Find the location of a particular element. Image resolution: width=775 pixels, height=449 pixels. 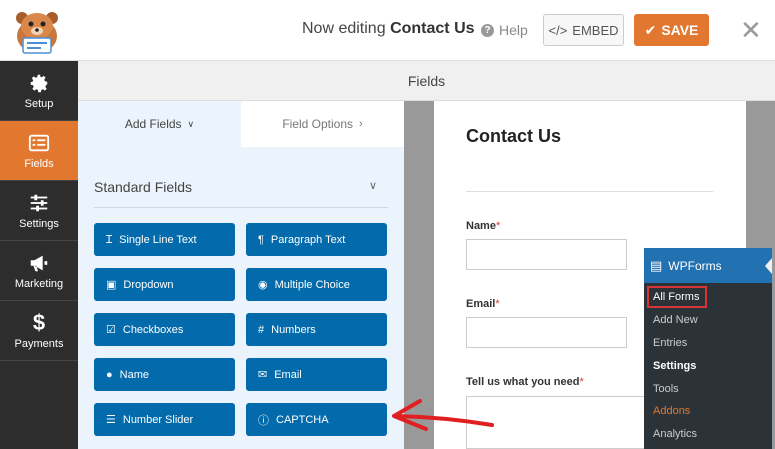

field-button-captcha: ⓘ CAPTCHA is located at coordinates (316, 419).